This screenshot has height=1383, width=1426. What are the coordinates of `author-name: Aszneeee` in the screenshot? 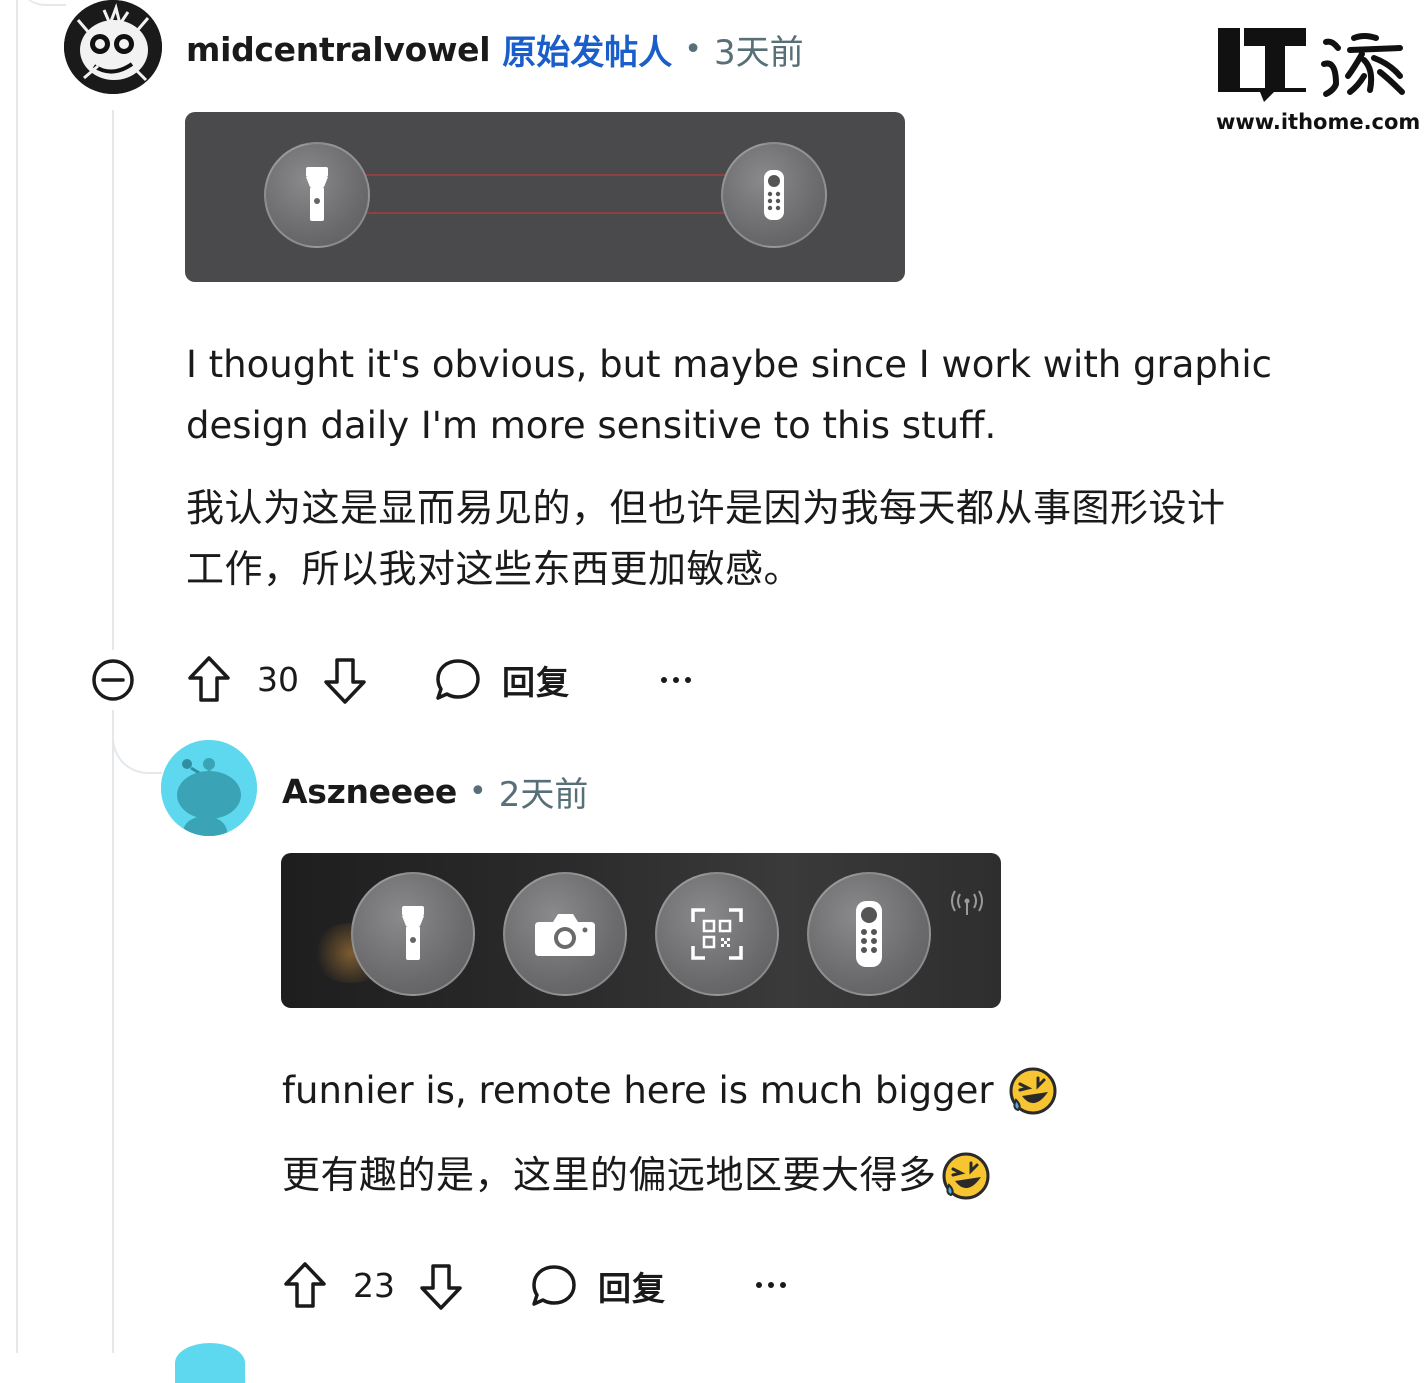 It's located at (369, 791).